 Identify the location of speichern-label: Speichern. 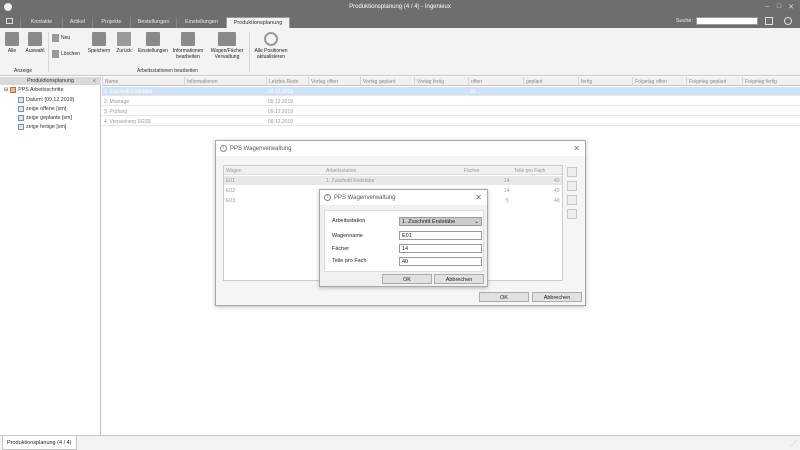
(99, 51).